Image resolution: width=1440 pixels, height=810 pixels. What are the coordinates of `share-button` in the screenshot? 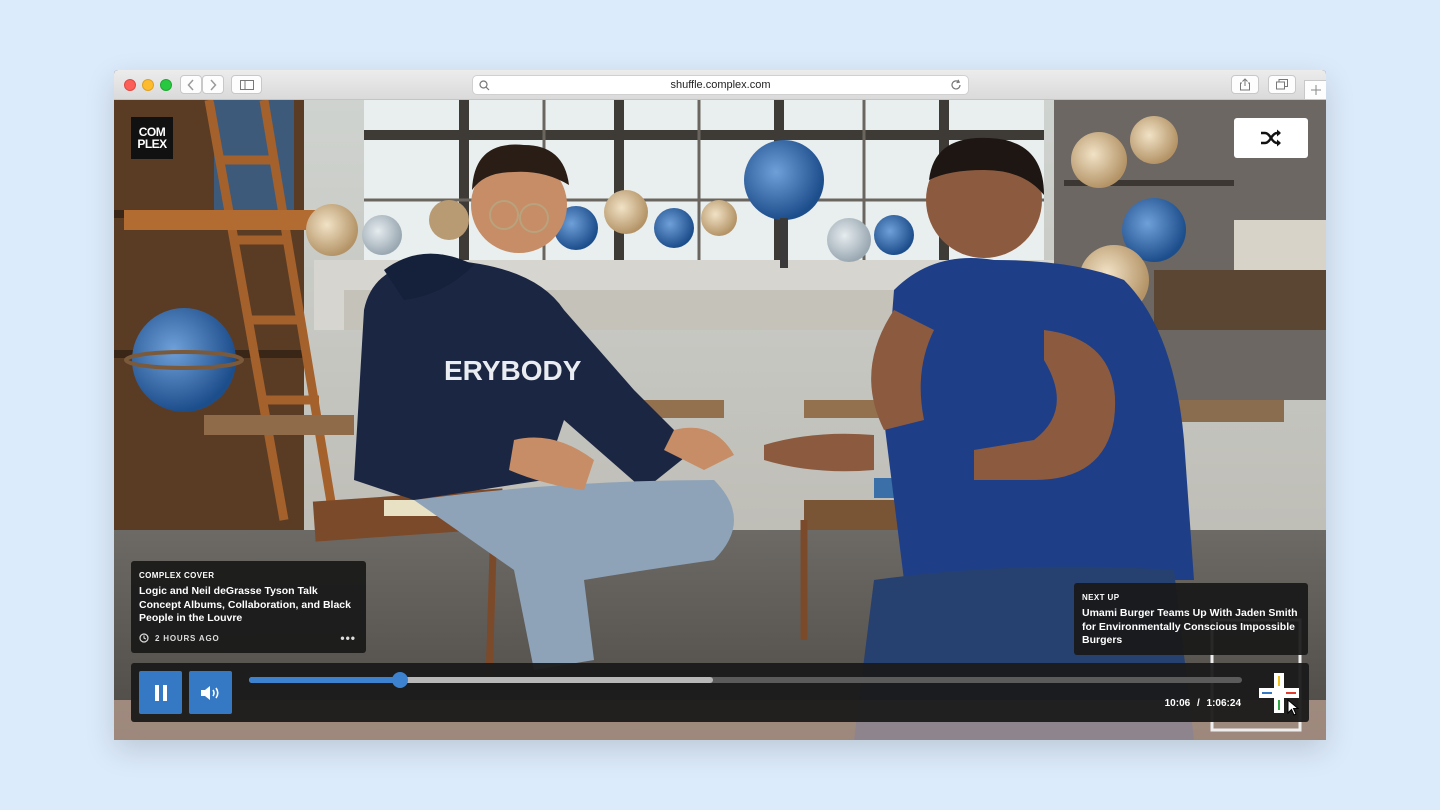 It's located at (1245, 84).